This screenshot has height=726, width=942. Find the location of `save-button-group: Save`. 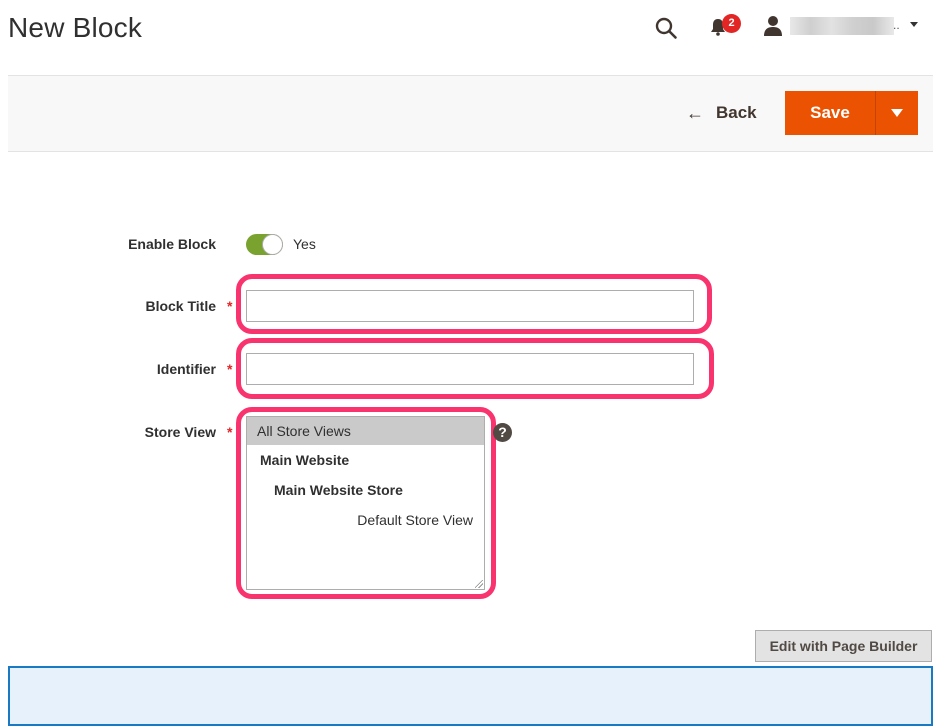

save-button-group: Save is located at coordinates (851, 113).